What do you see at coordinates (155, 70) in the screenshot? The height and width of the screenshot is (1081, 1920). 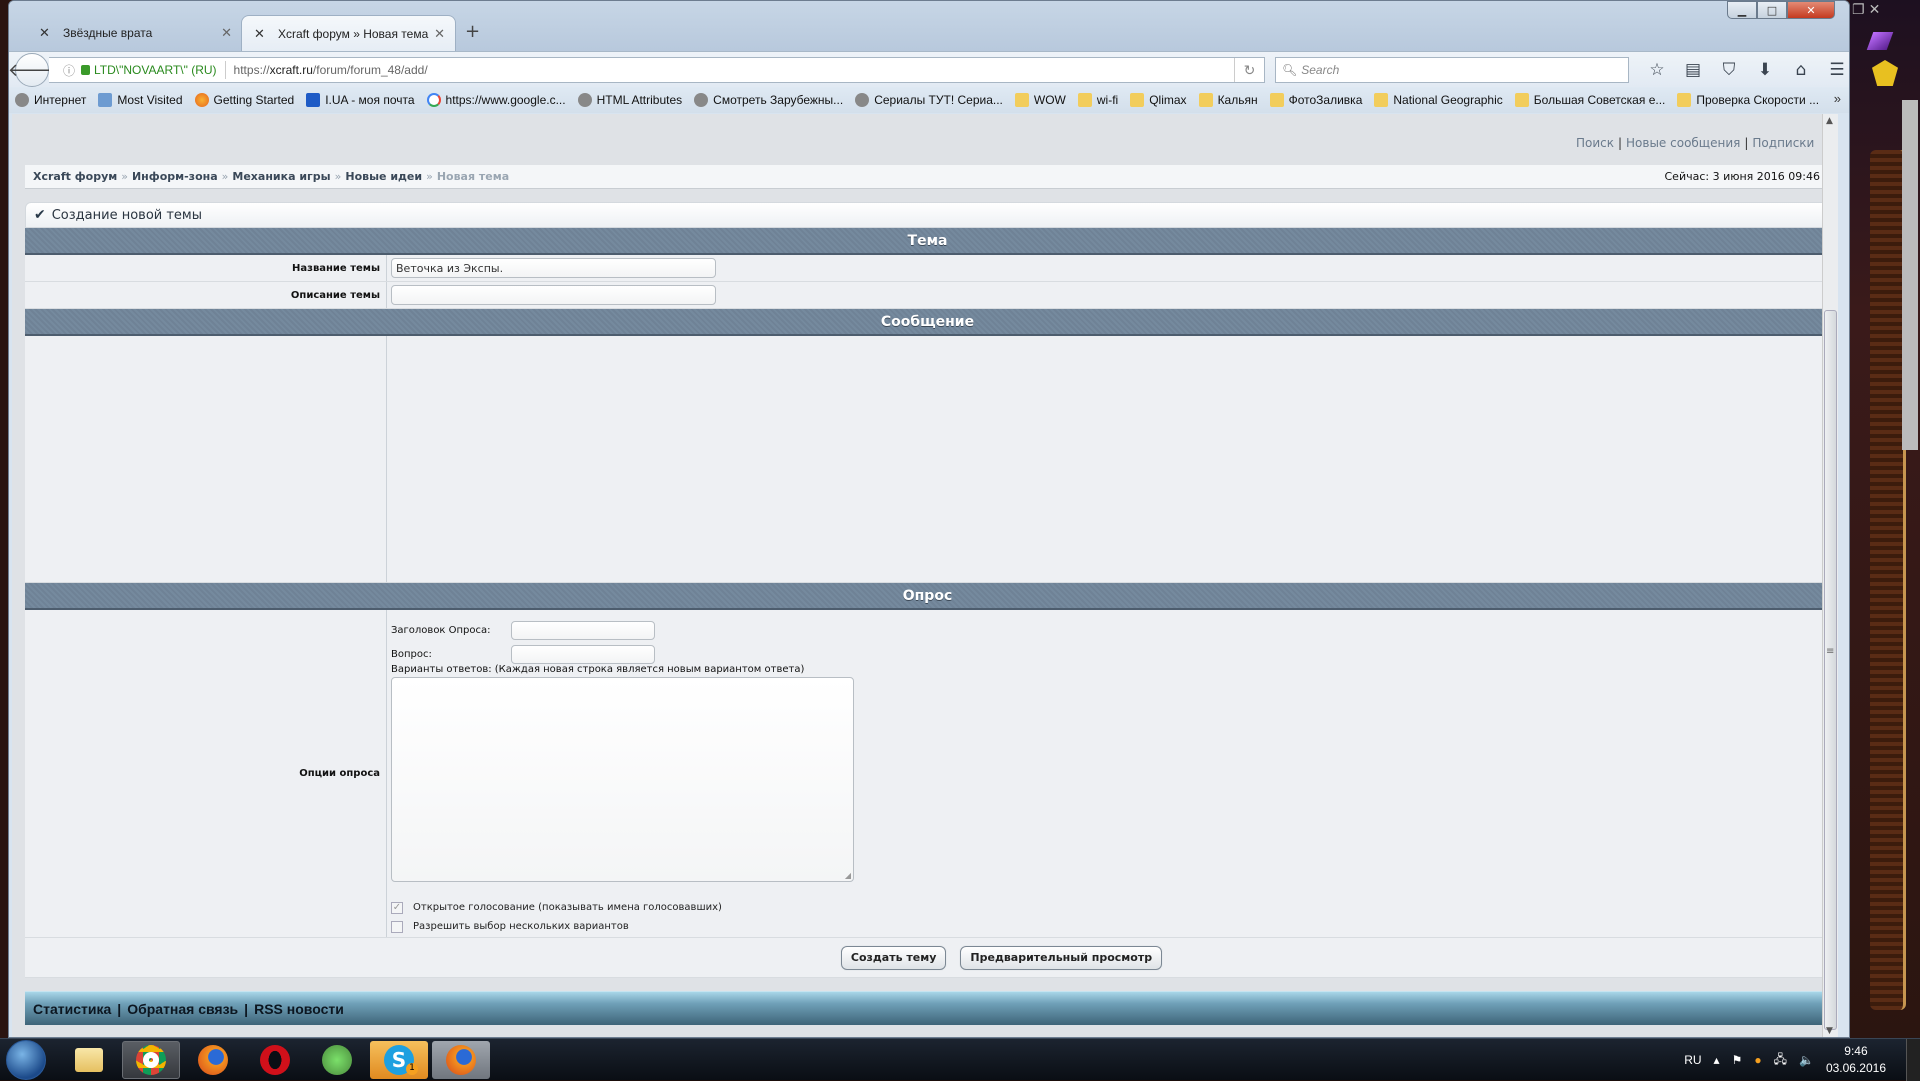 I see `site-identity: LTD\"NOVAART\" (RU)` at bounding box center [155, 70].